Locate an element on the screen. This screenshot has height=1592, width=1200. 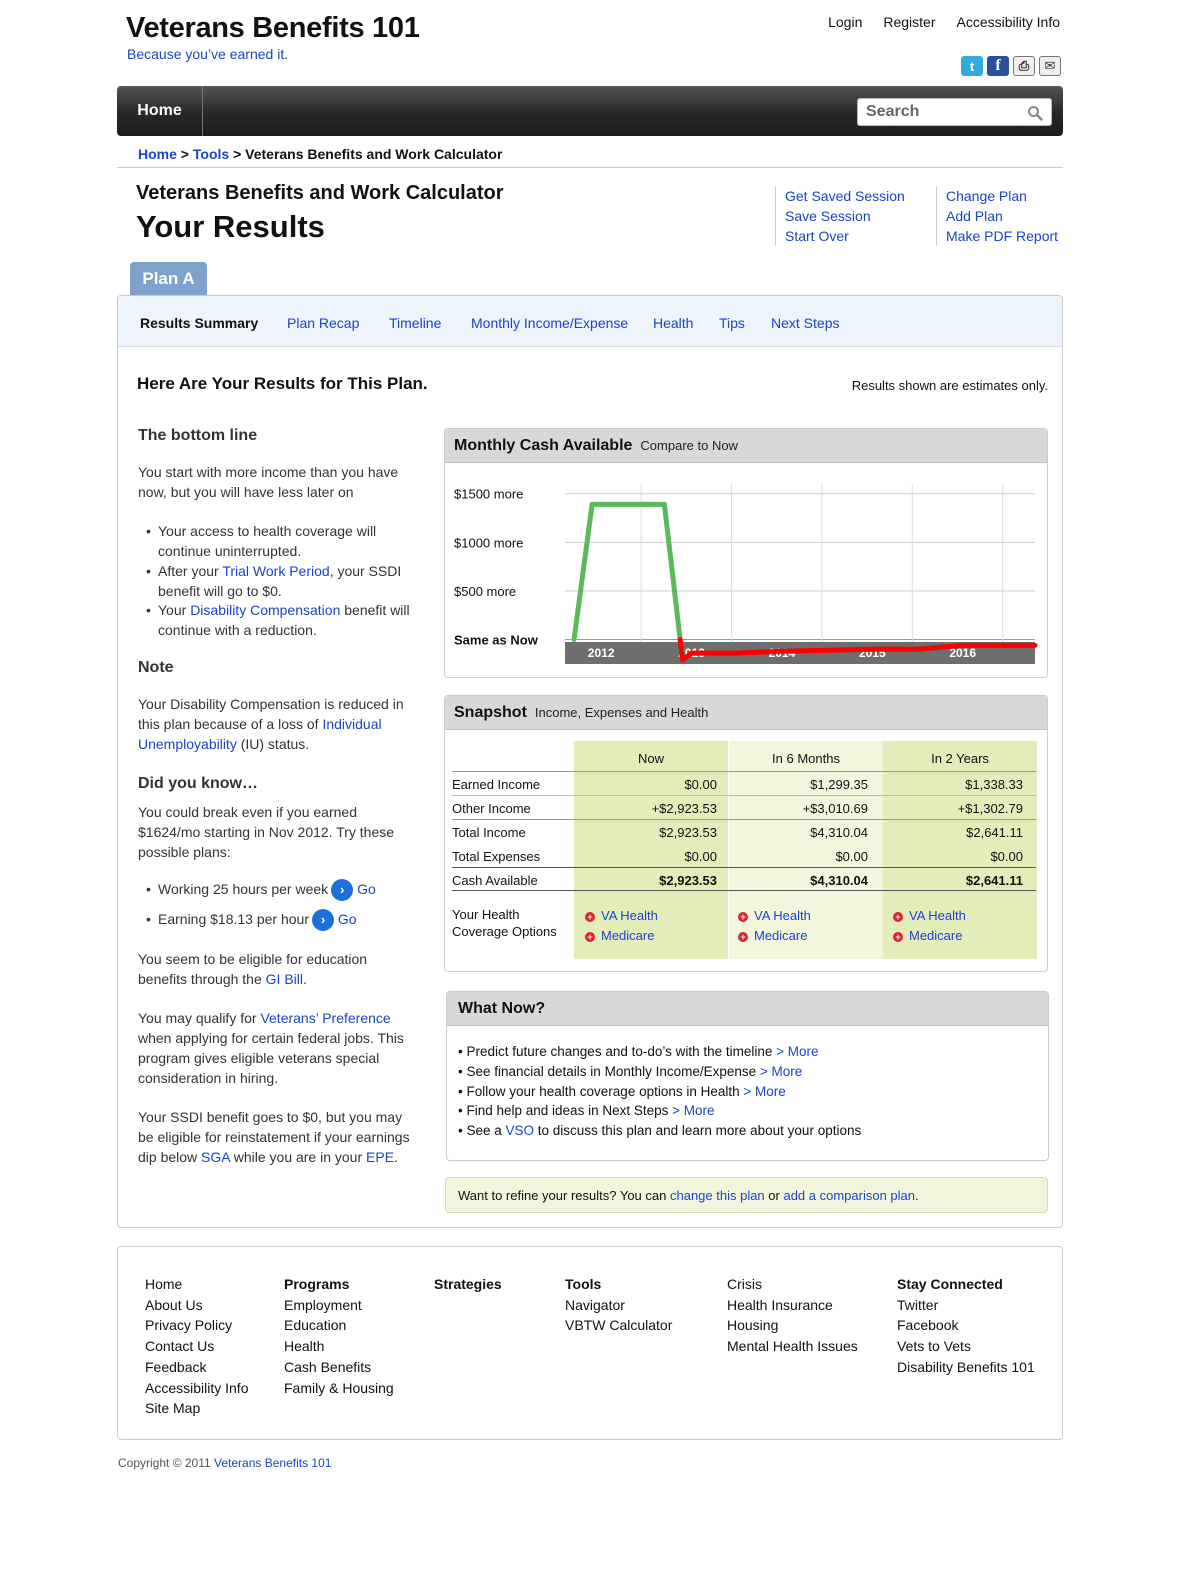
table-cell: +$3,010.69 is located at coordinates (835, 808).